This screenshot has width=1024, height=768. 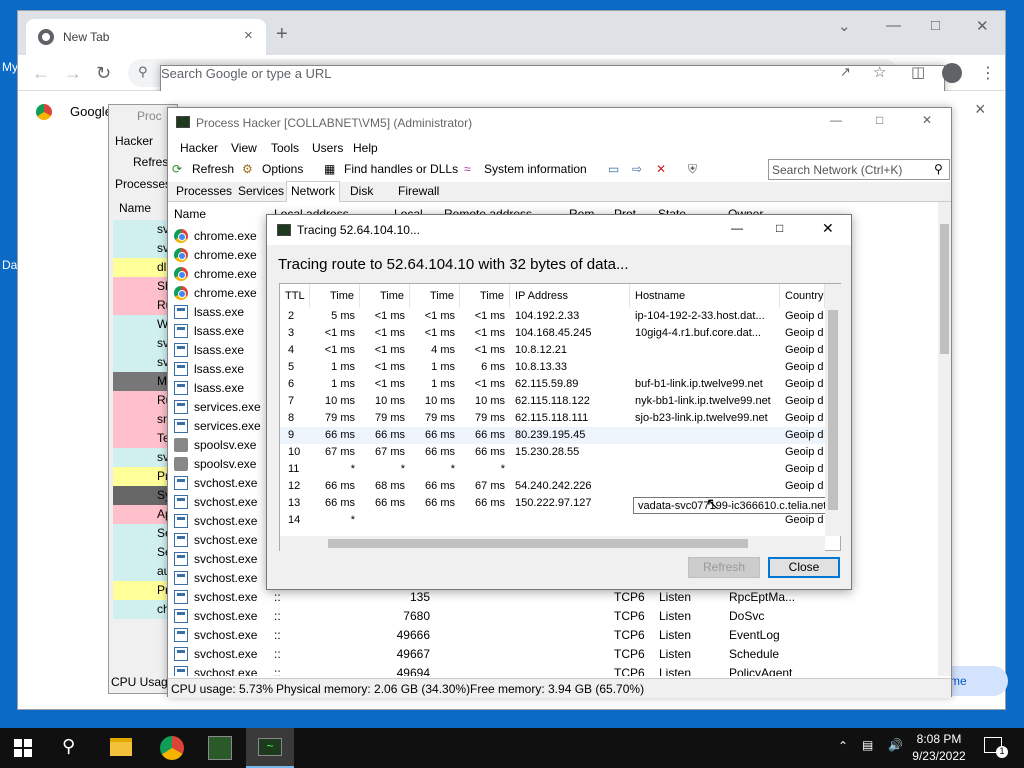 I want to click on back-process-row: ch, so click(x=144, y=609).